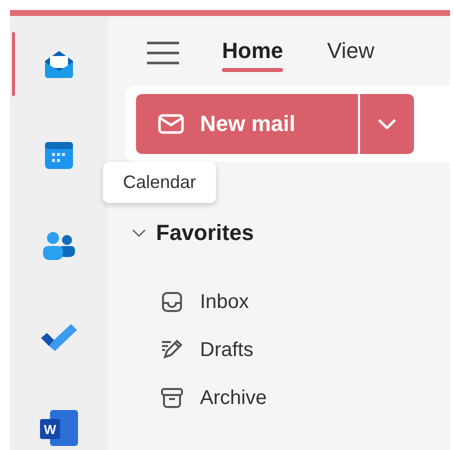  I want to click on chevron-down-icon, so click(387, 124).